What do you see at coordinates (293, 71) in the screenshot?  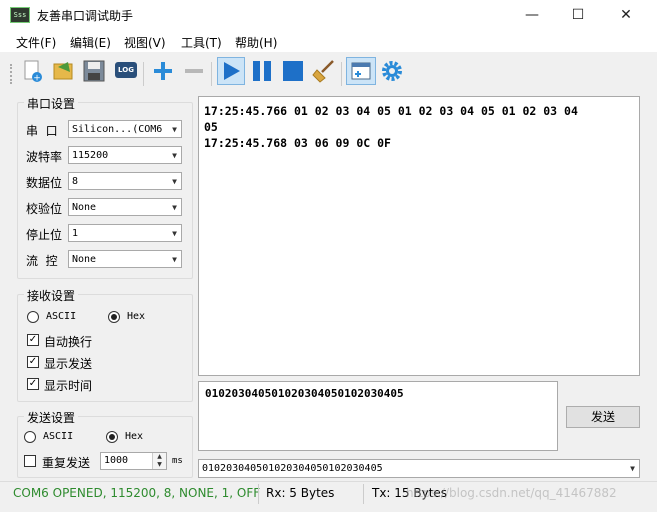 I see `stop-icon` at bounding box center [293, 71].